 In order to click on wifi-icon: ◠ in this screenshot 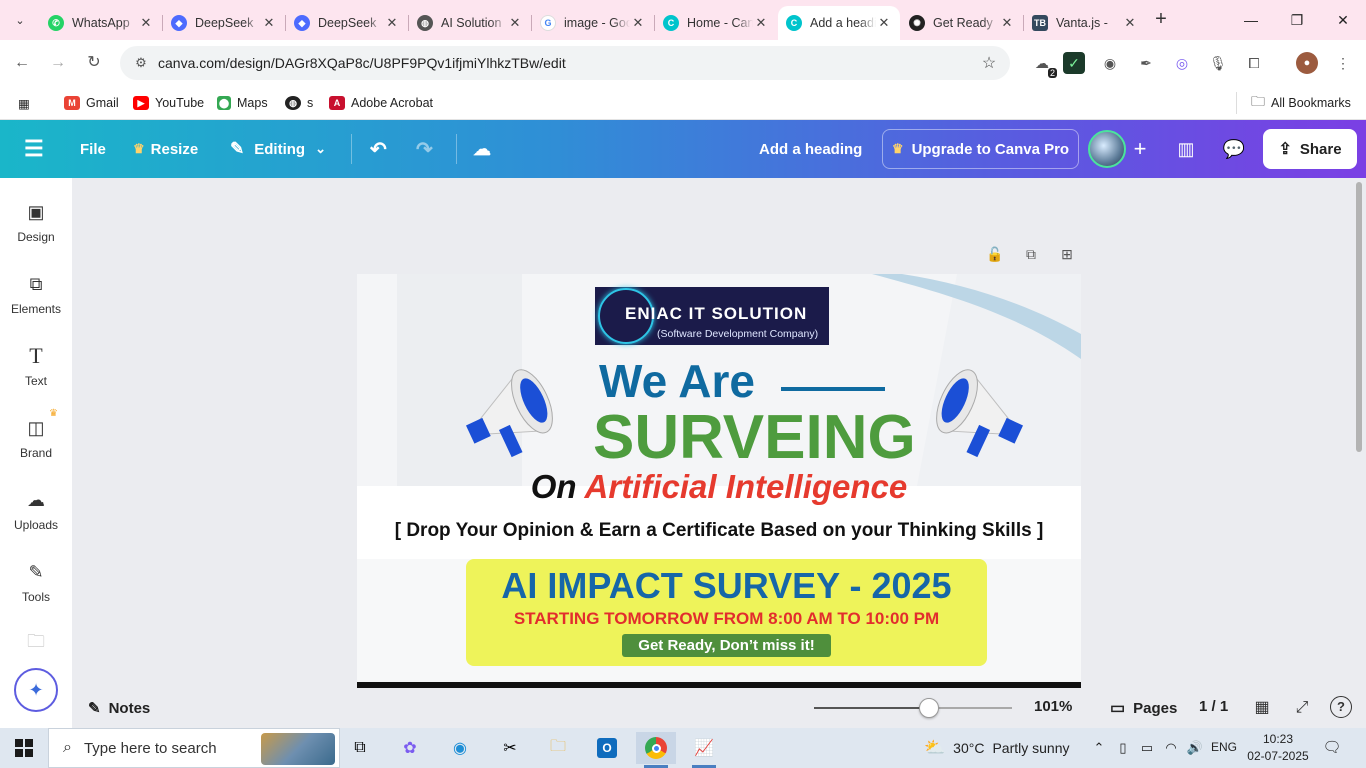, I will do `click(1171, 748)`.